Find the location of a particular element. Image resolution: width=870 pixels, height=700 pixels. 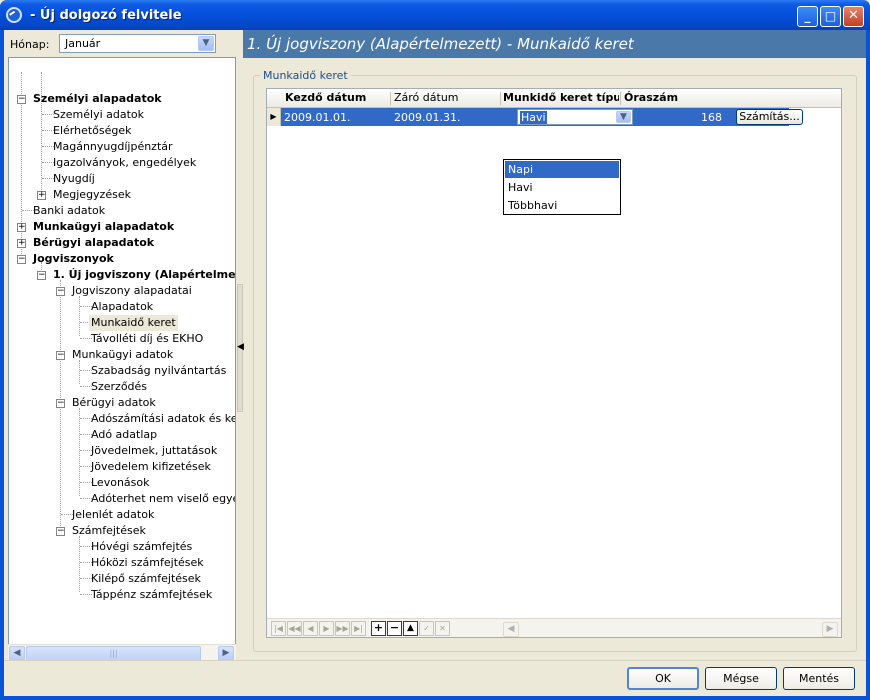

tree-horizontal-scrollbar: ◀ ||| ▶ is located at coordinates (122, 652).